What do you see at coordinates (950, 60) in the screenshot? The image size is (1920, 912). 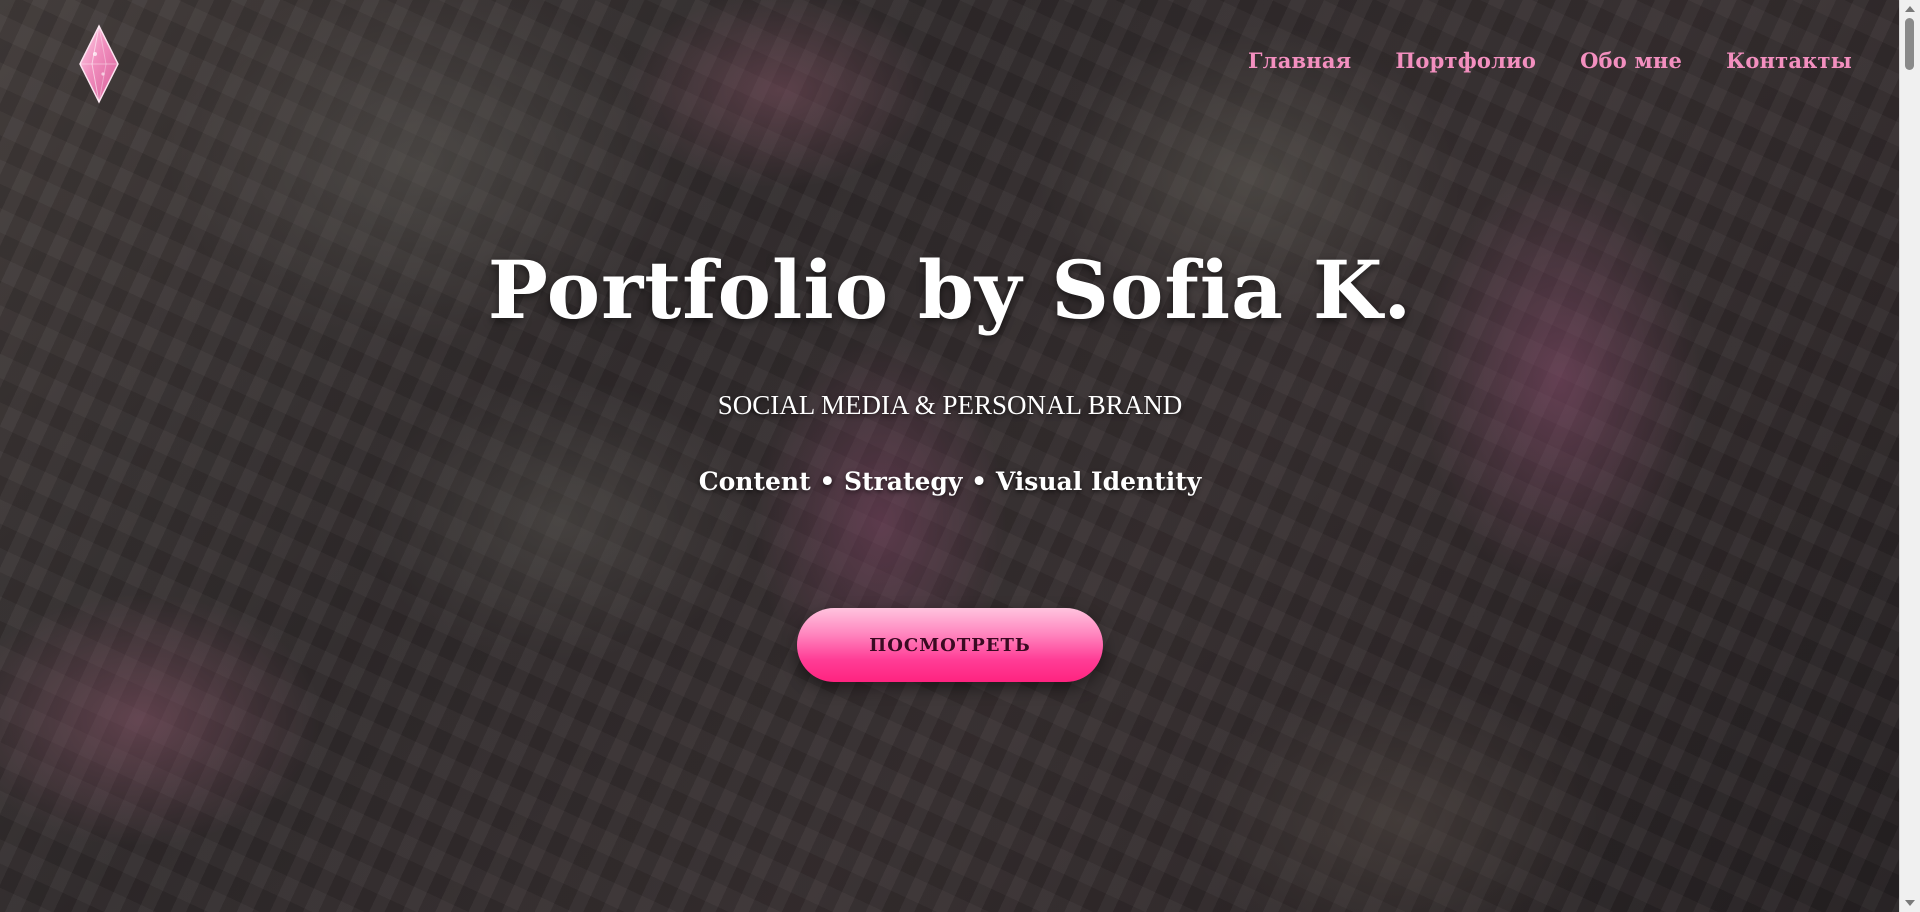 I see `site-header: Главная Портфолио Обо мне Контакты` at bounding box center [950, 60].